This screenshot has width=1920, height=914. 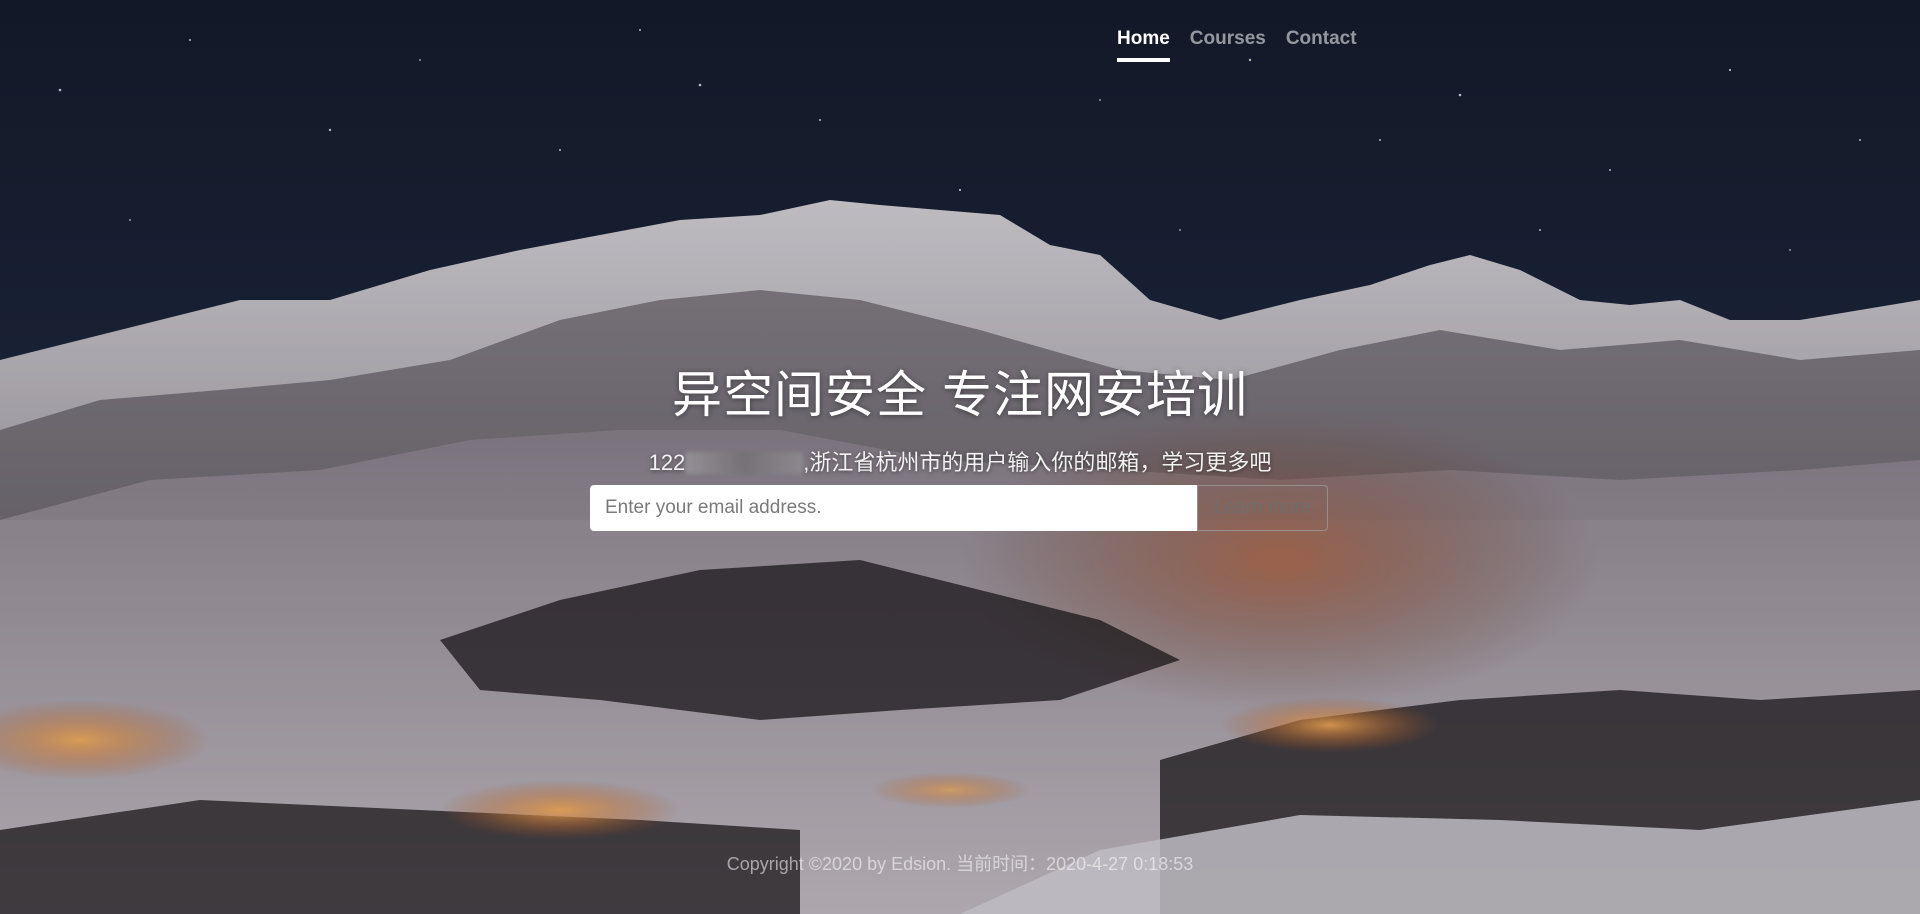 I want to click on hero-subtitle: 122 ,浙江省杭州市的用户输入你的邮箱，学习更多吧, so click(x=960, y=461).